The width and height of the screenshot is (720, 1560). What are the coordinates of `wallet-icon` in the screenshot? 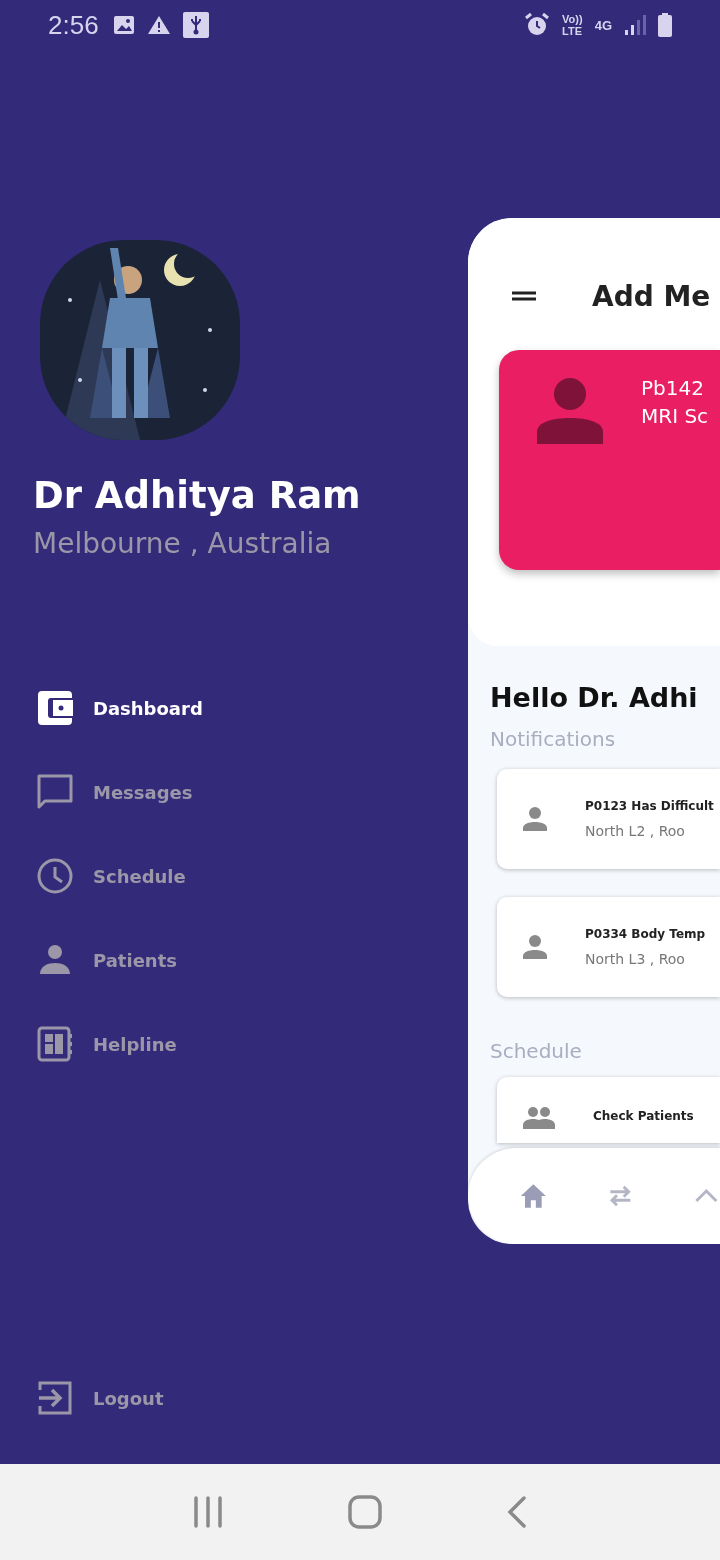 It's located at (55, 708).